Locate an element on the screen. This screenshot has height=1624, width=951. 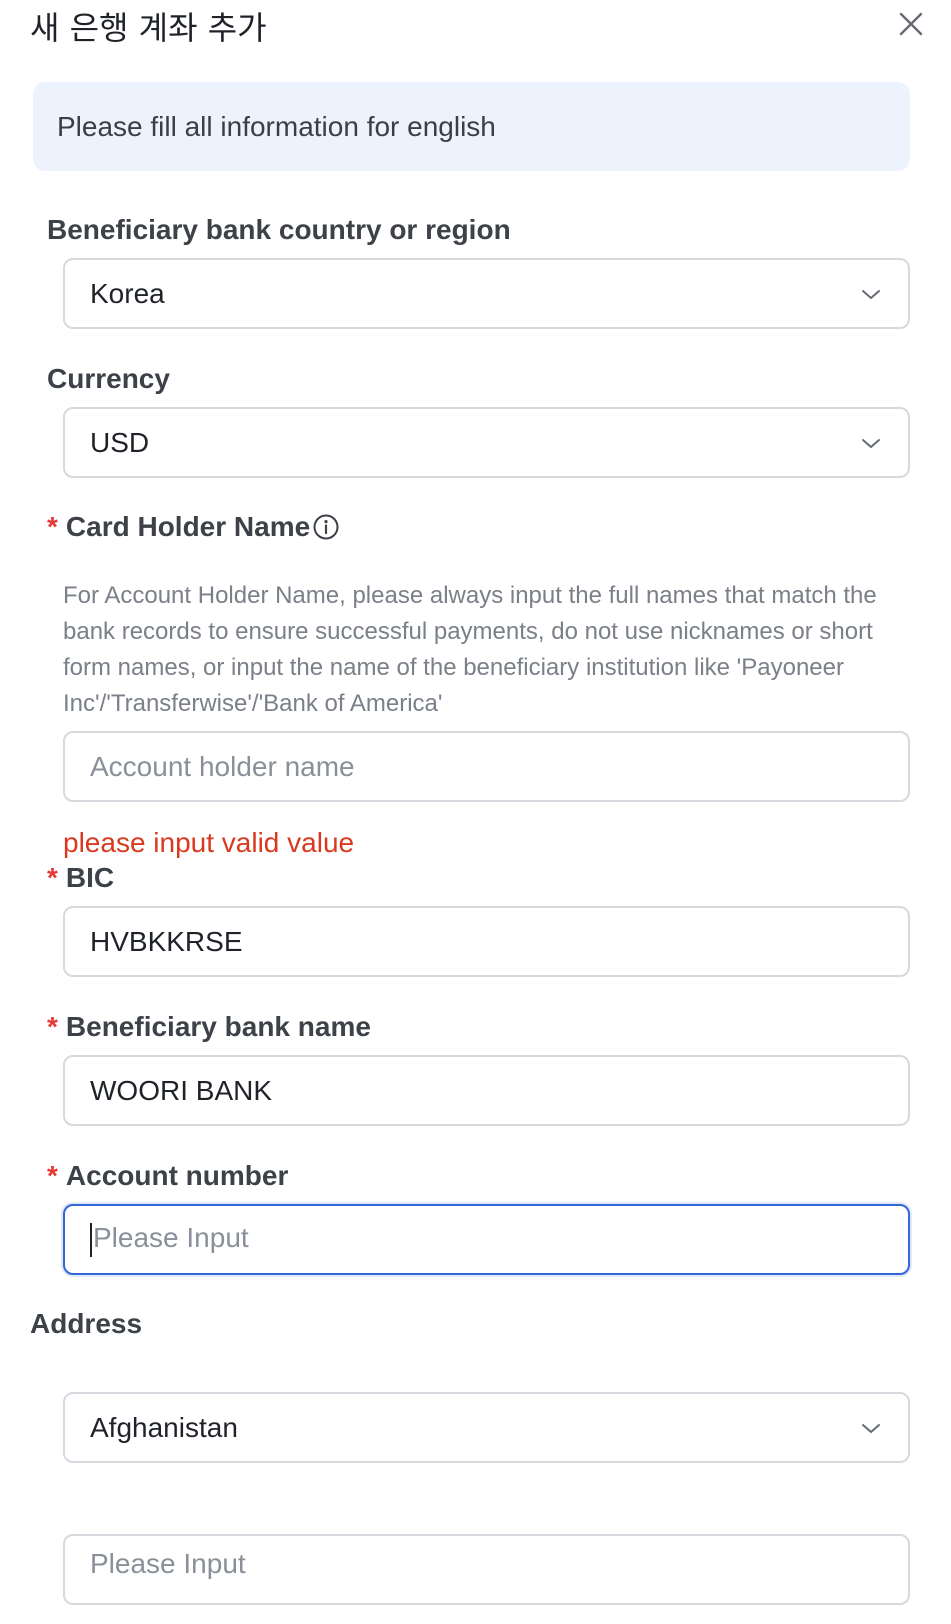
bank-name-input: WOORI BANK is located at coordinates (486, 1090).